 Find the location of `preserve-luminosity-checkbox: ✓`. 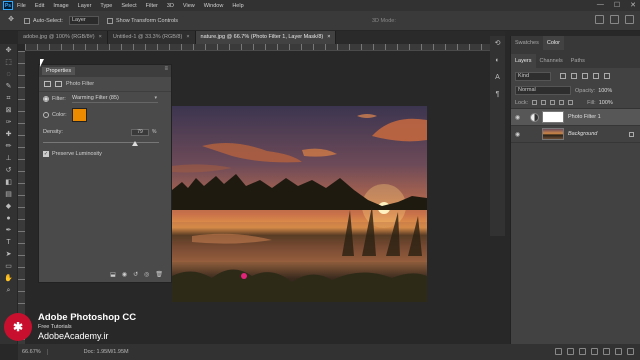

preserve-luminosity-checkbox: ✓ is located at coordinates (46, 154).